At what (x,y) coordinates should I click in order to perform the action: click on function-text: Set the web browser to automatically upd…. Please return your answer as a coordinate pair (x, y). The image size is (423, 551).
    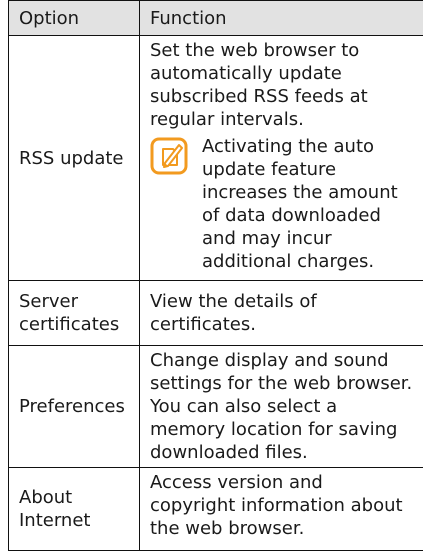
    Looking at the image, I should click on (281, 85).